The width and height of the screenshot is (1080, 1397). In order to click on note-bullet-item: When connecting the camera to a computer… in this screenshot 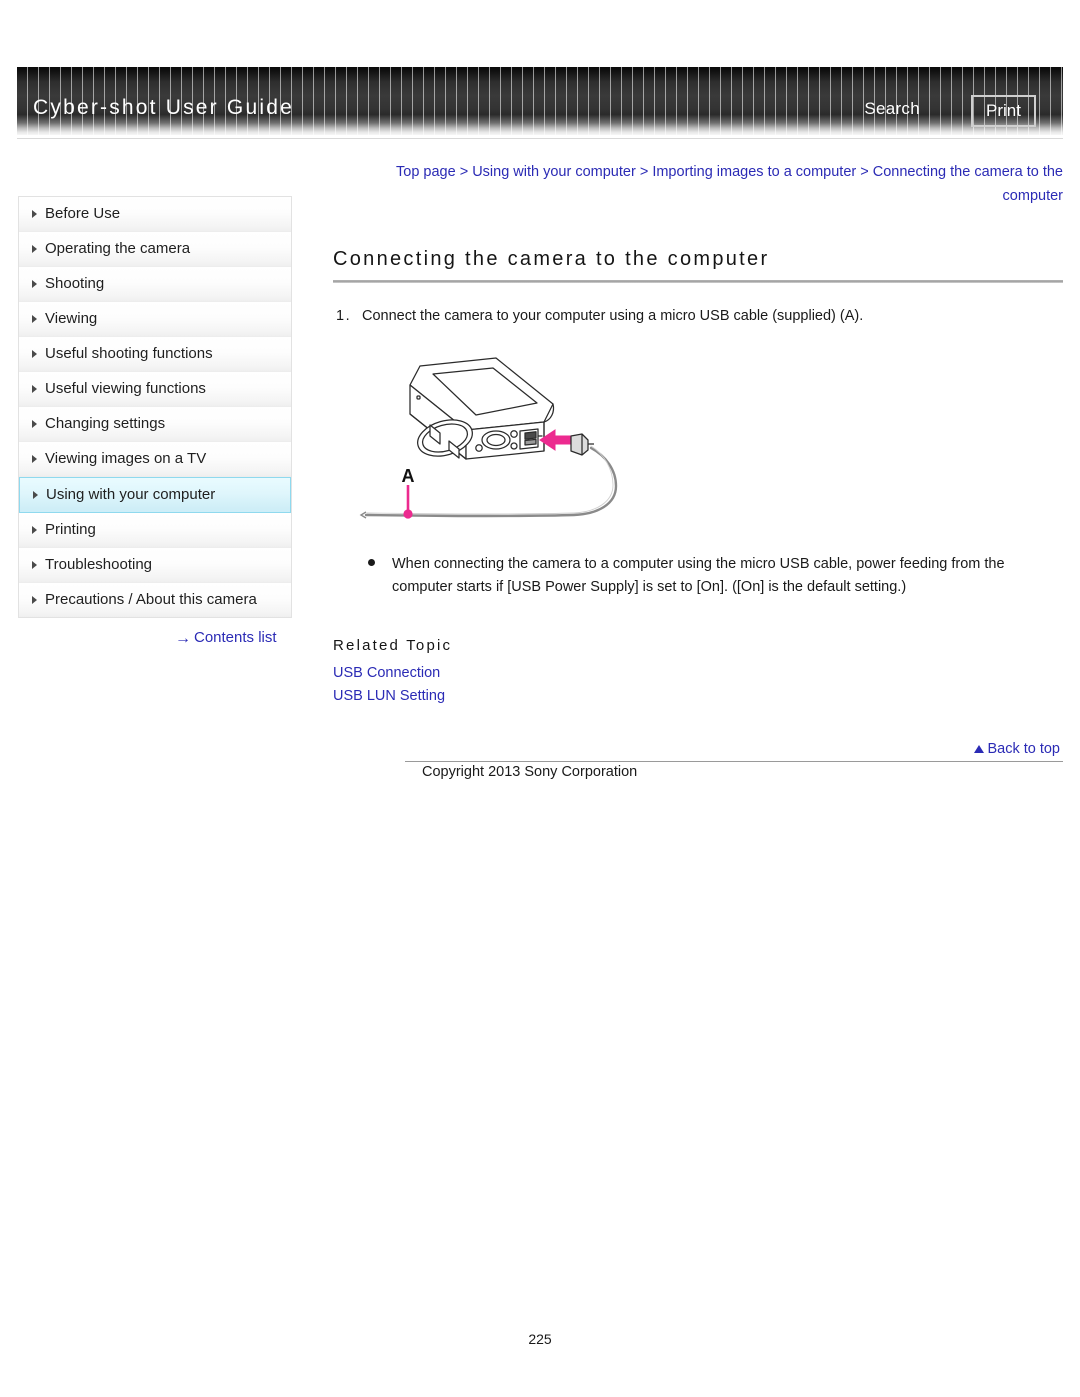, I will do `click(715, 576)`.